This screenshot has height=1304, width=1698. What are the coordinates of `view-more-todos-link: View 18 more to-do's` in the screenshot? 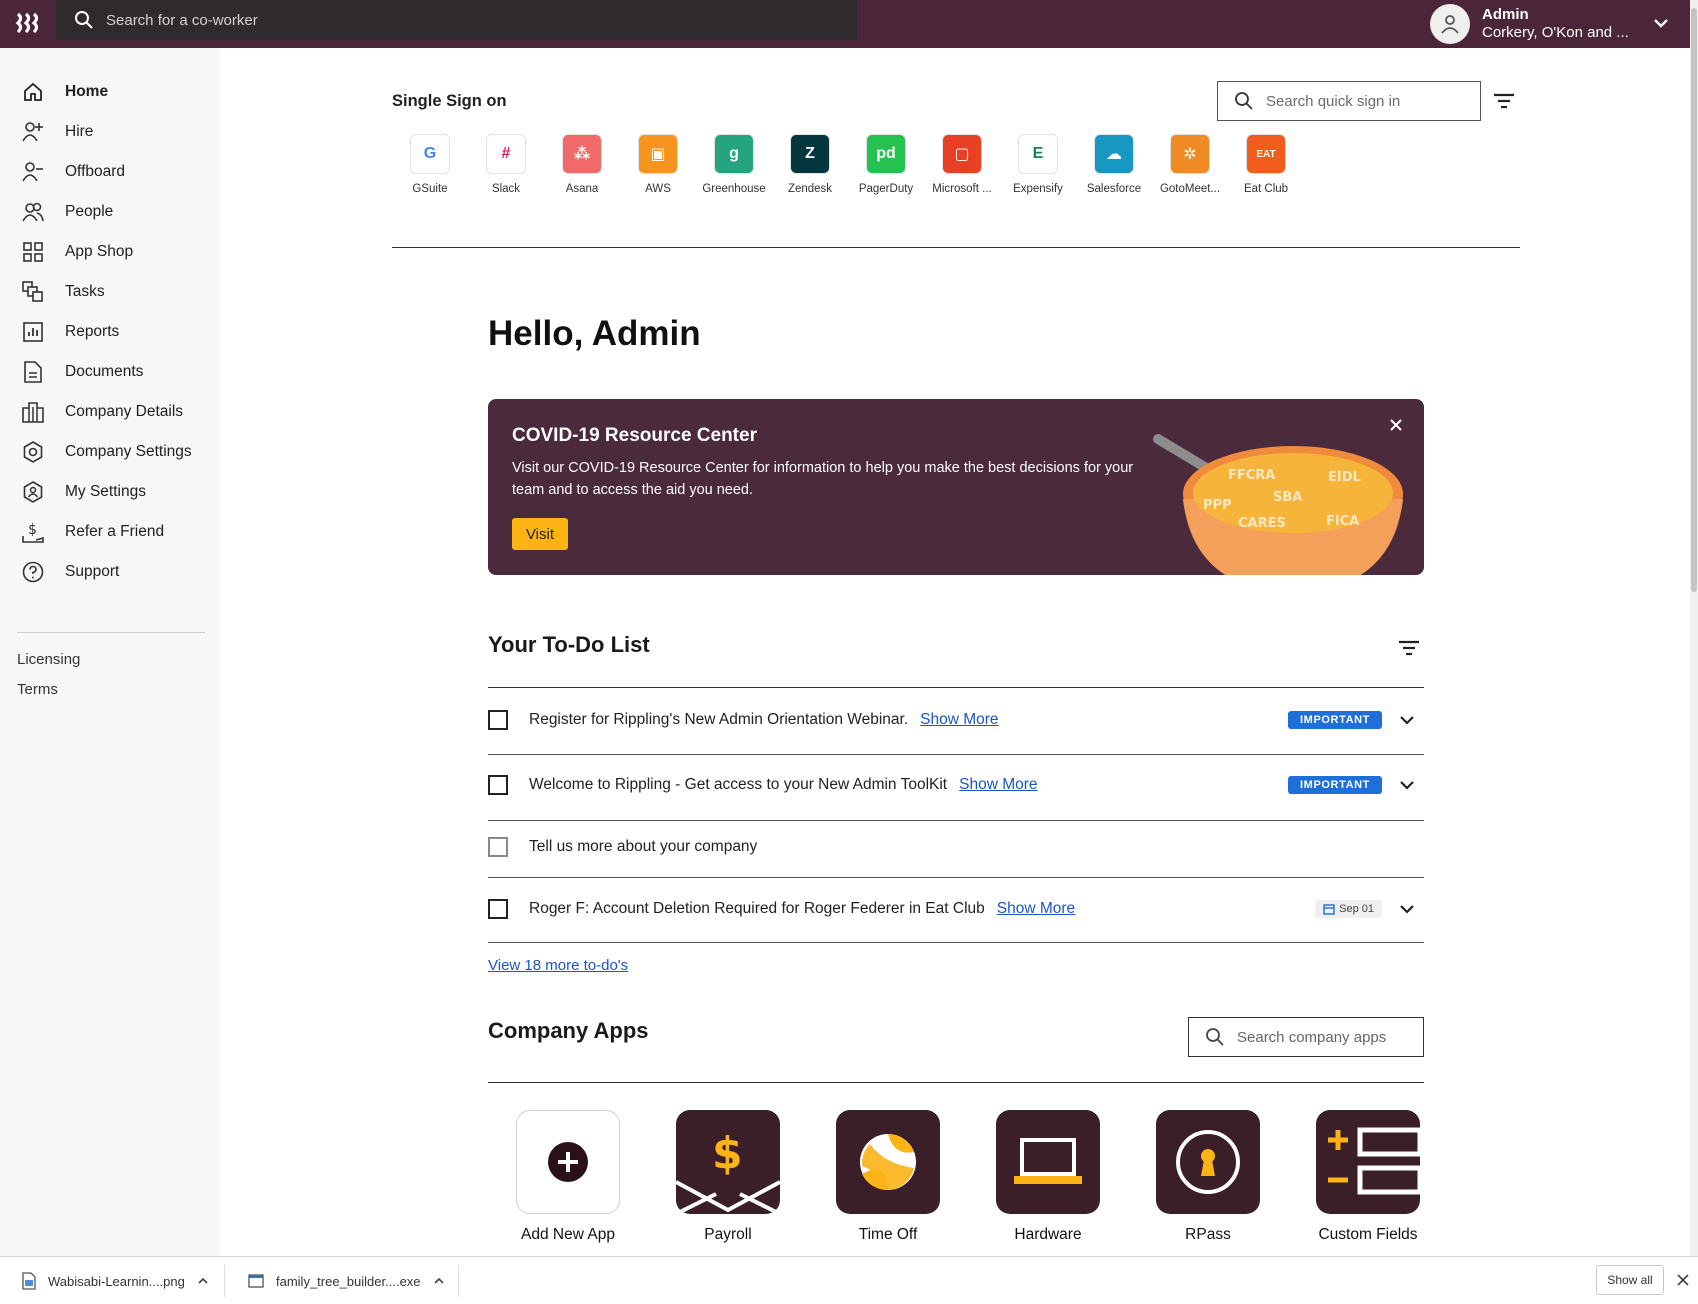 It's located at (558, 965).